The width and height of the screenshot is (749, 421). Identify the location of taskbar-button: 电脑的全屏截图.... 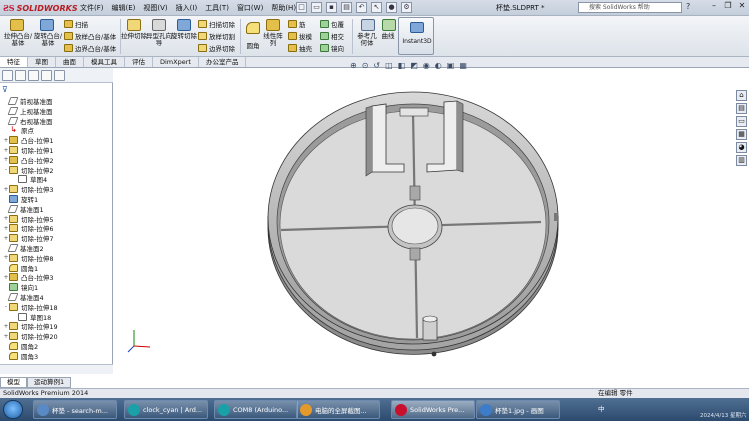
(338, 409).